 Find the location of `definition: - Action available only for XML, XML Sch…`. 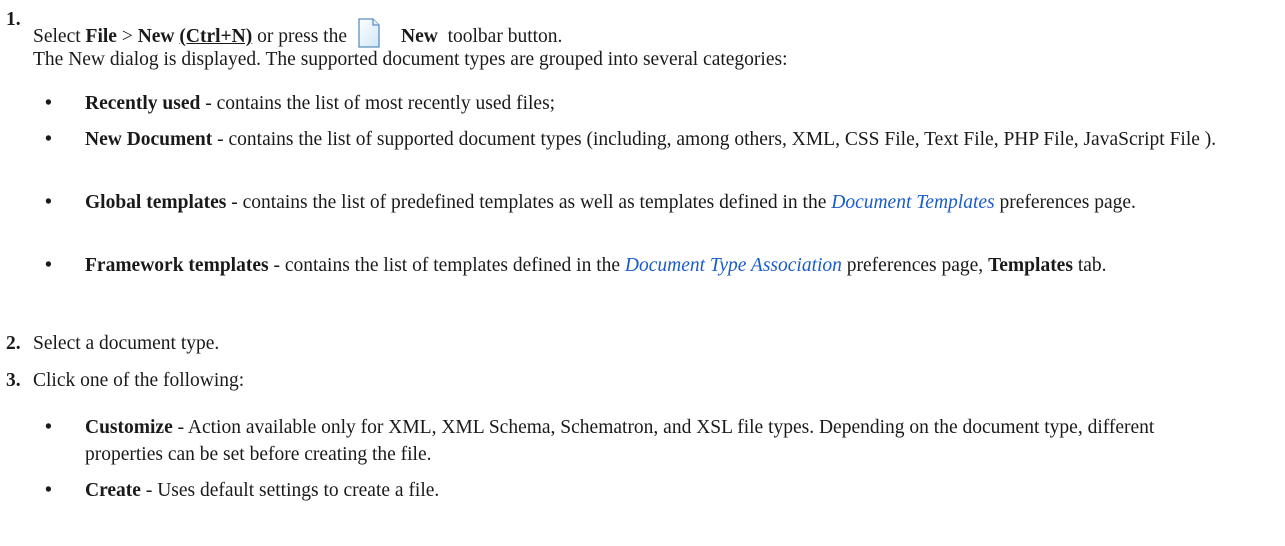

definition: - Action available only for XML, XML Sch… is located at coordinates (620, 441).